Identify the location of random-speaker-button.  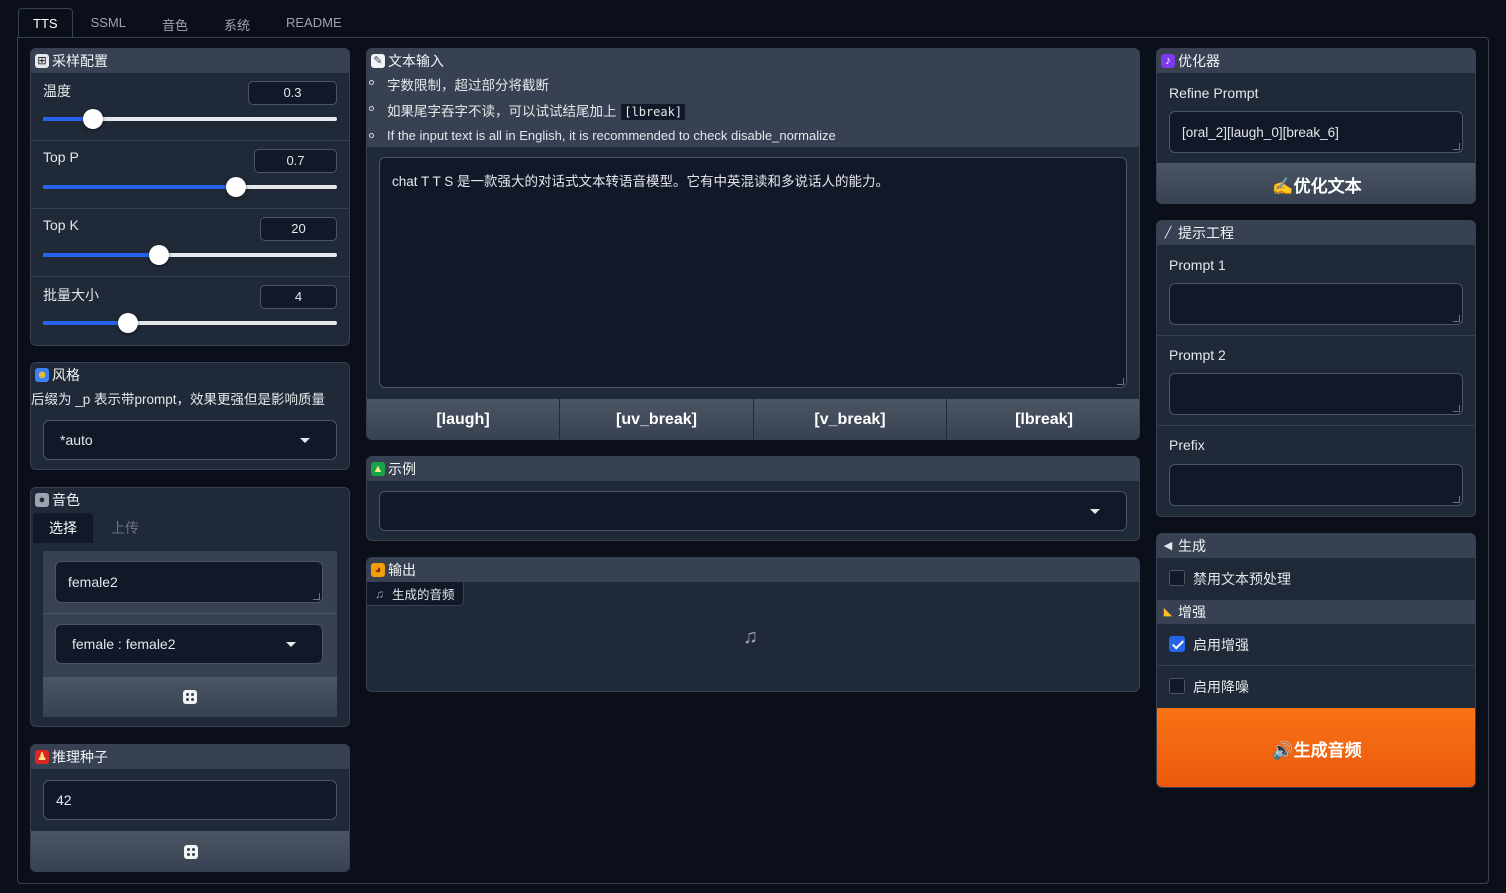
(190, 697).